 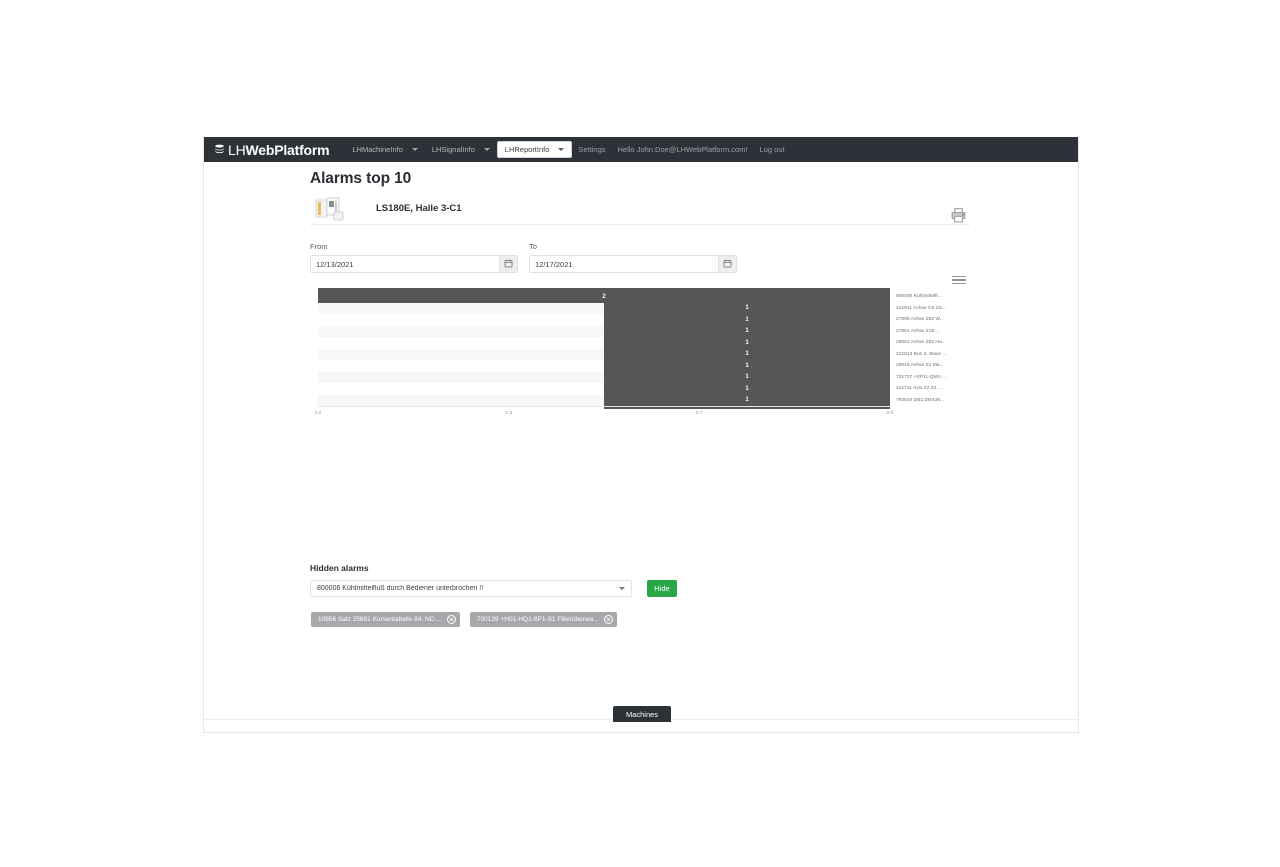 I want to click on from-date-label: From, so click(x=319, y=246).